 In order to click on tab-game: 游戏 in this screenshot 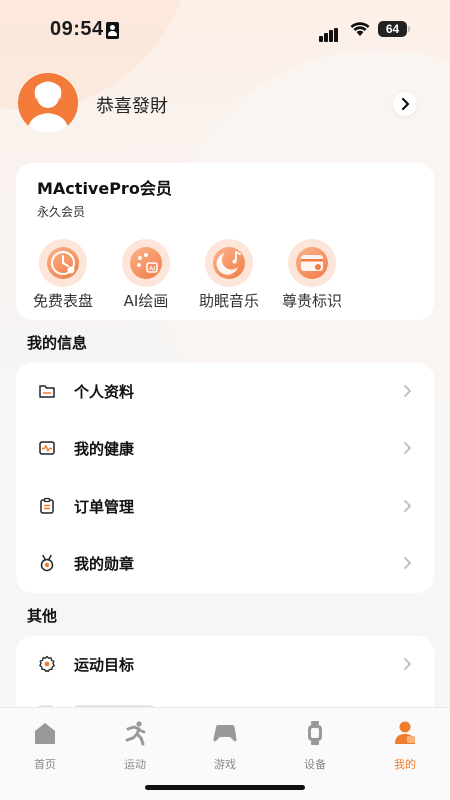, I will do `click(225, 746)`.